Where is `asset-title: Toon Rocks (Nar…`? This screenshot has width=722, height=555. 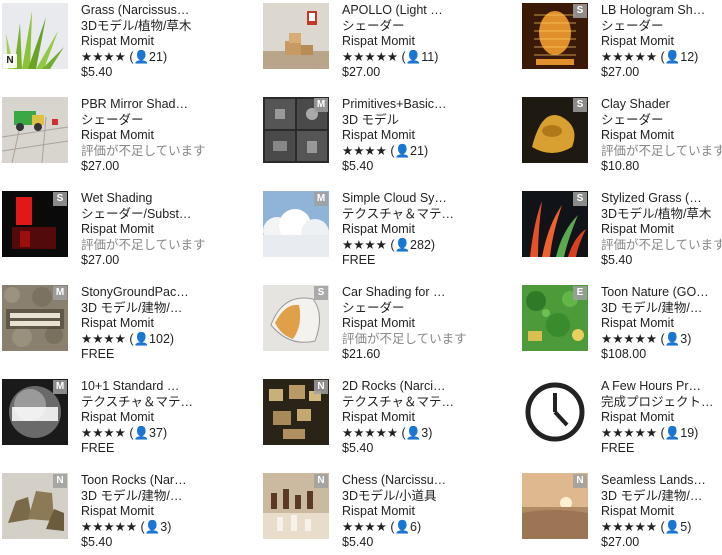 asset-title: Toon Rocks (Nar… is located at coordinates (145, 481).